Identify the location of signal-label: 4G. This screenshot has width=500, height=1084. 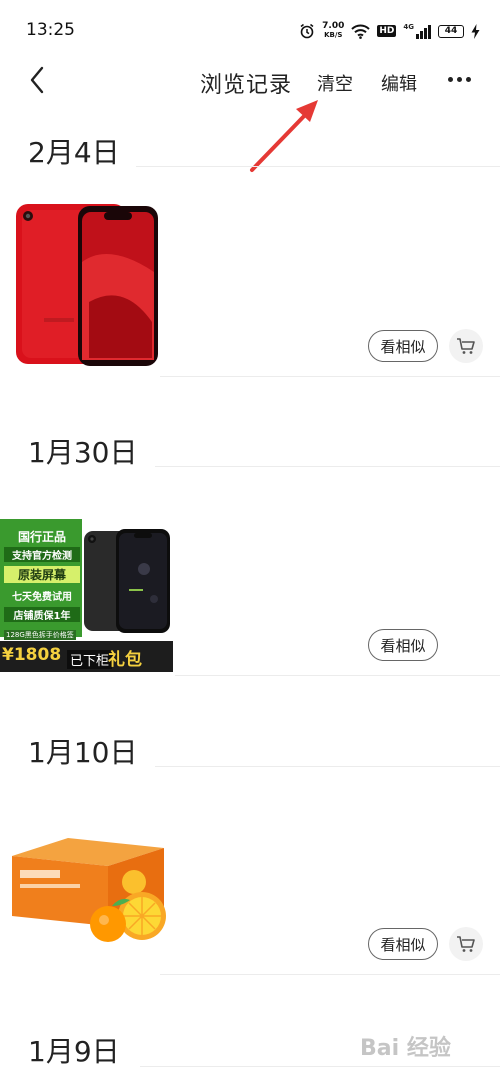
(408, 27).